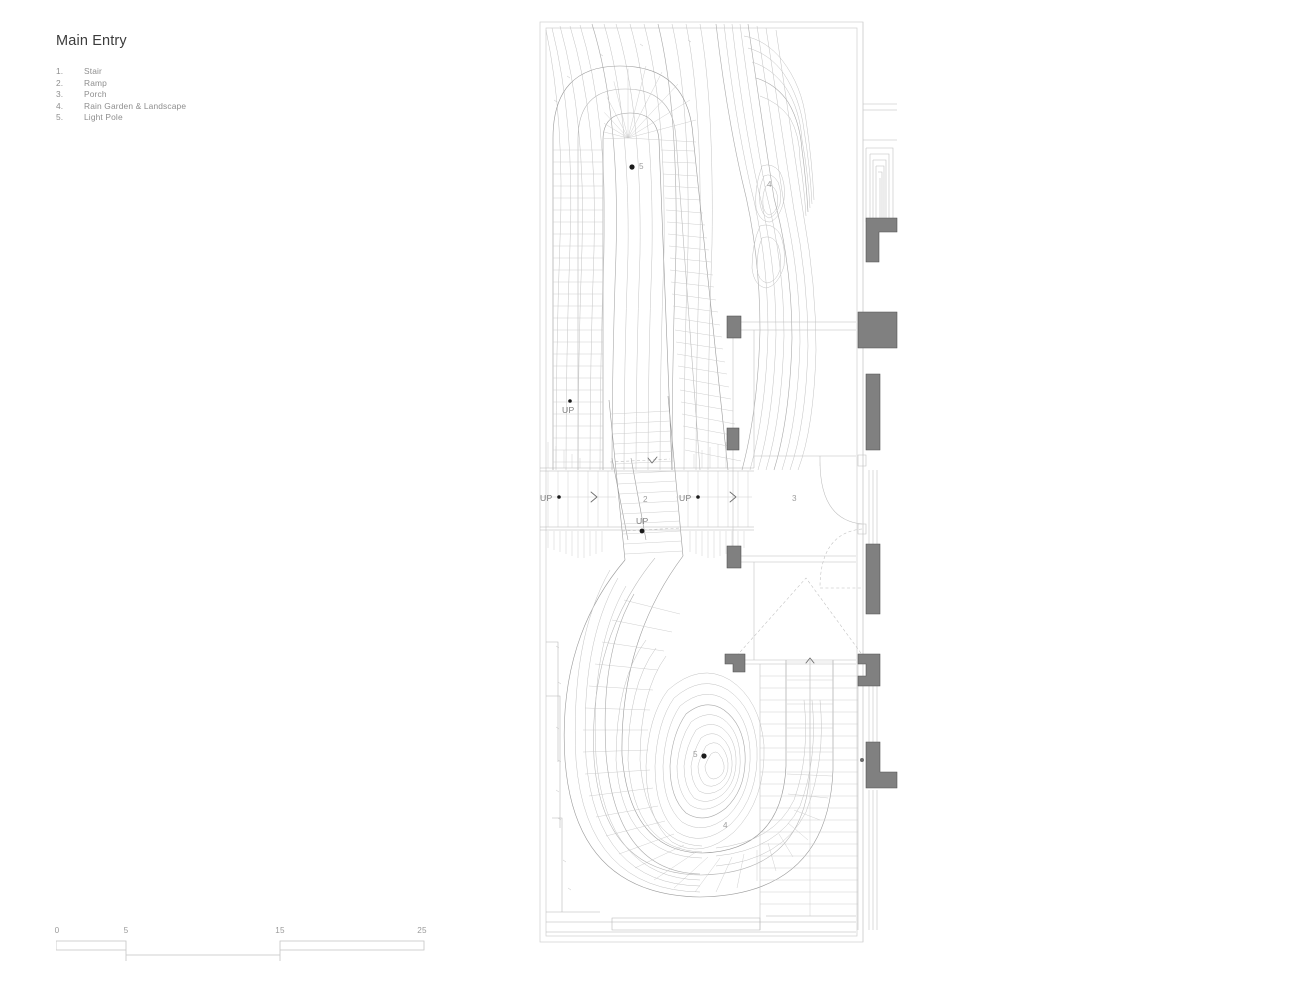  Describe the element at coordinates (647, 267) in the screenshot. I see `ramp-north` at that location.